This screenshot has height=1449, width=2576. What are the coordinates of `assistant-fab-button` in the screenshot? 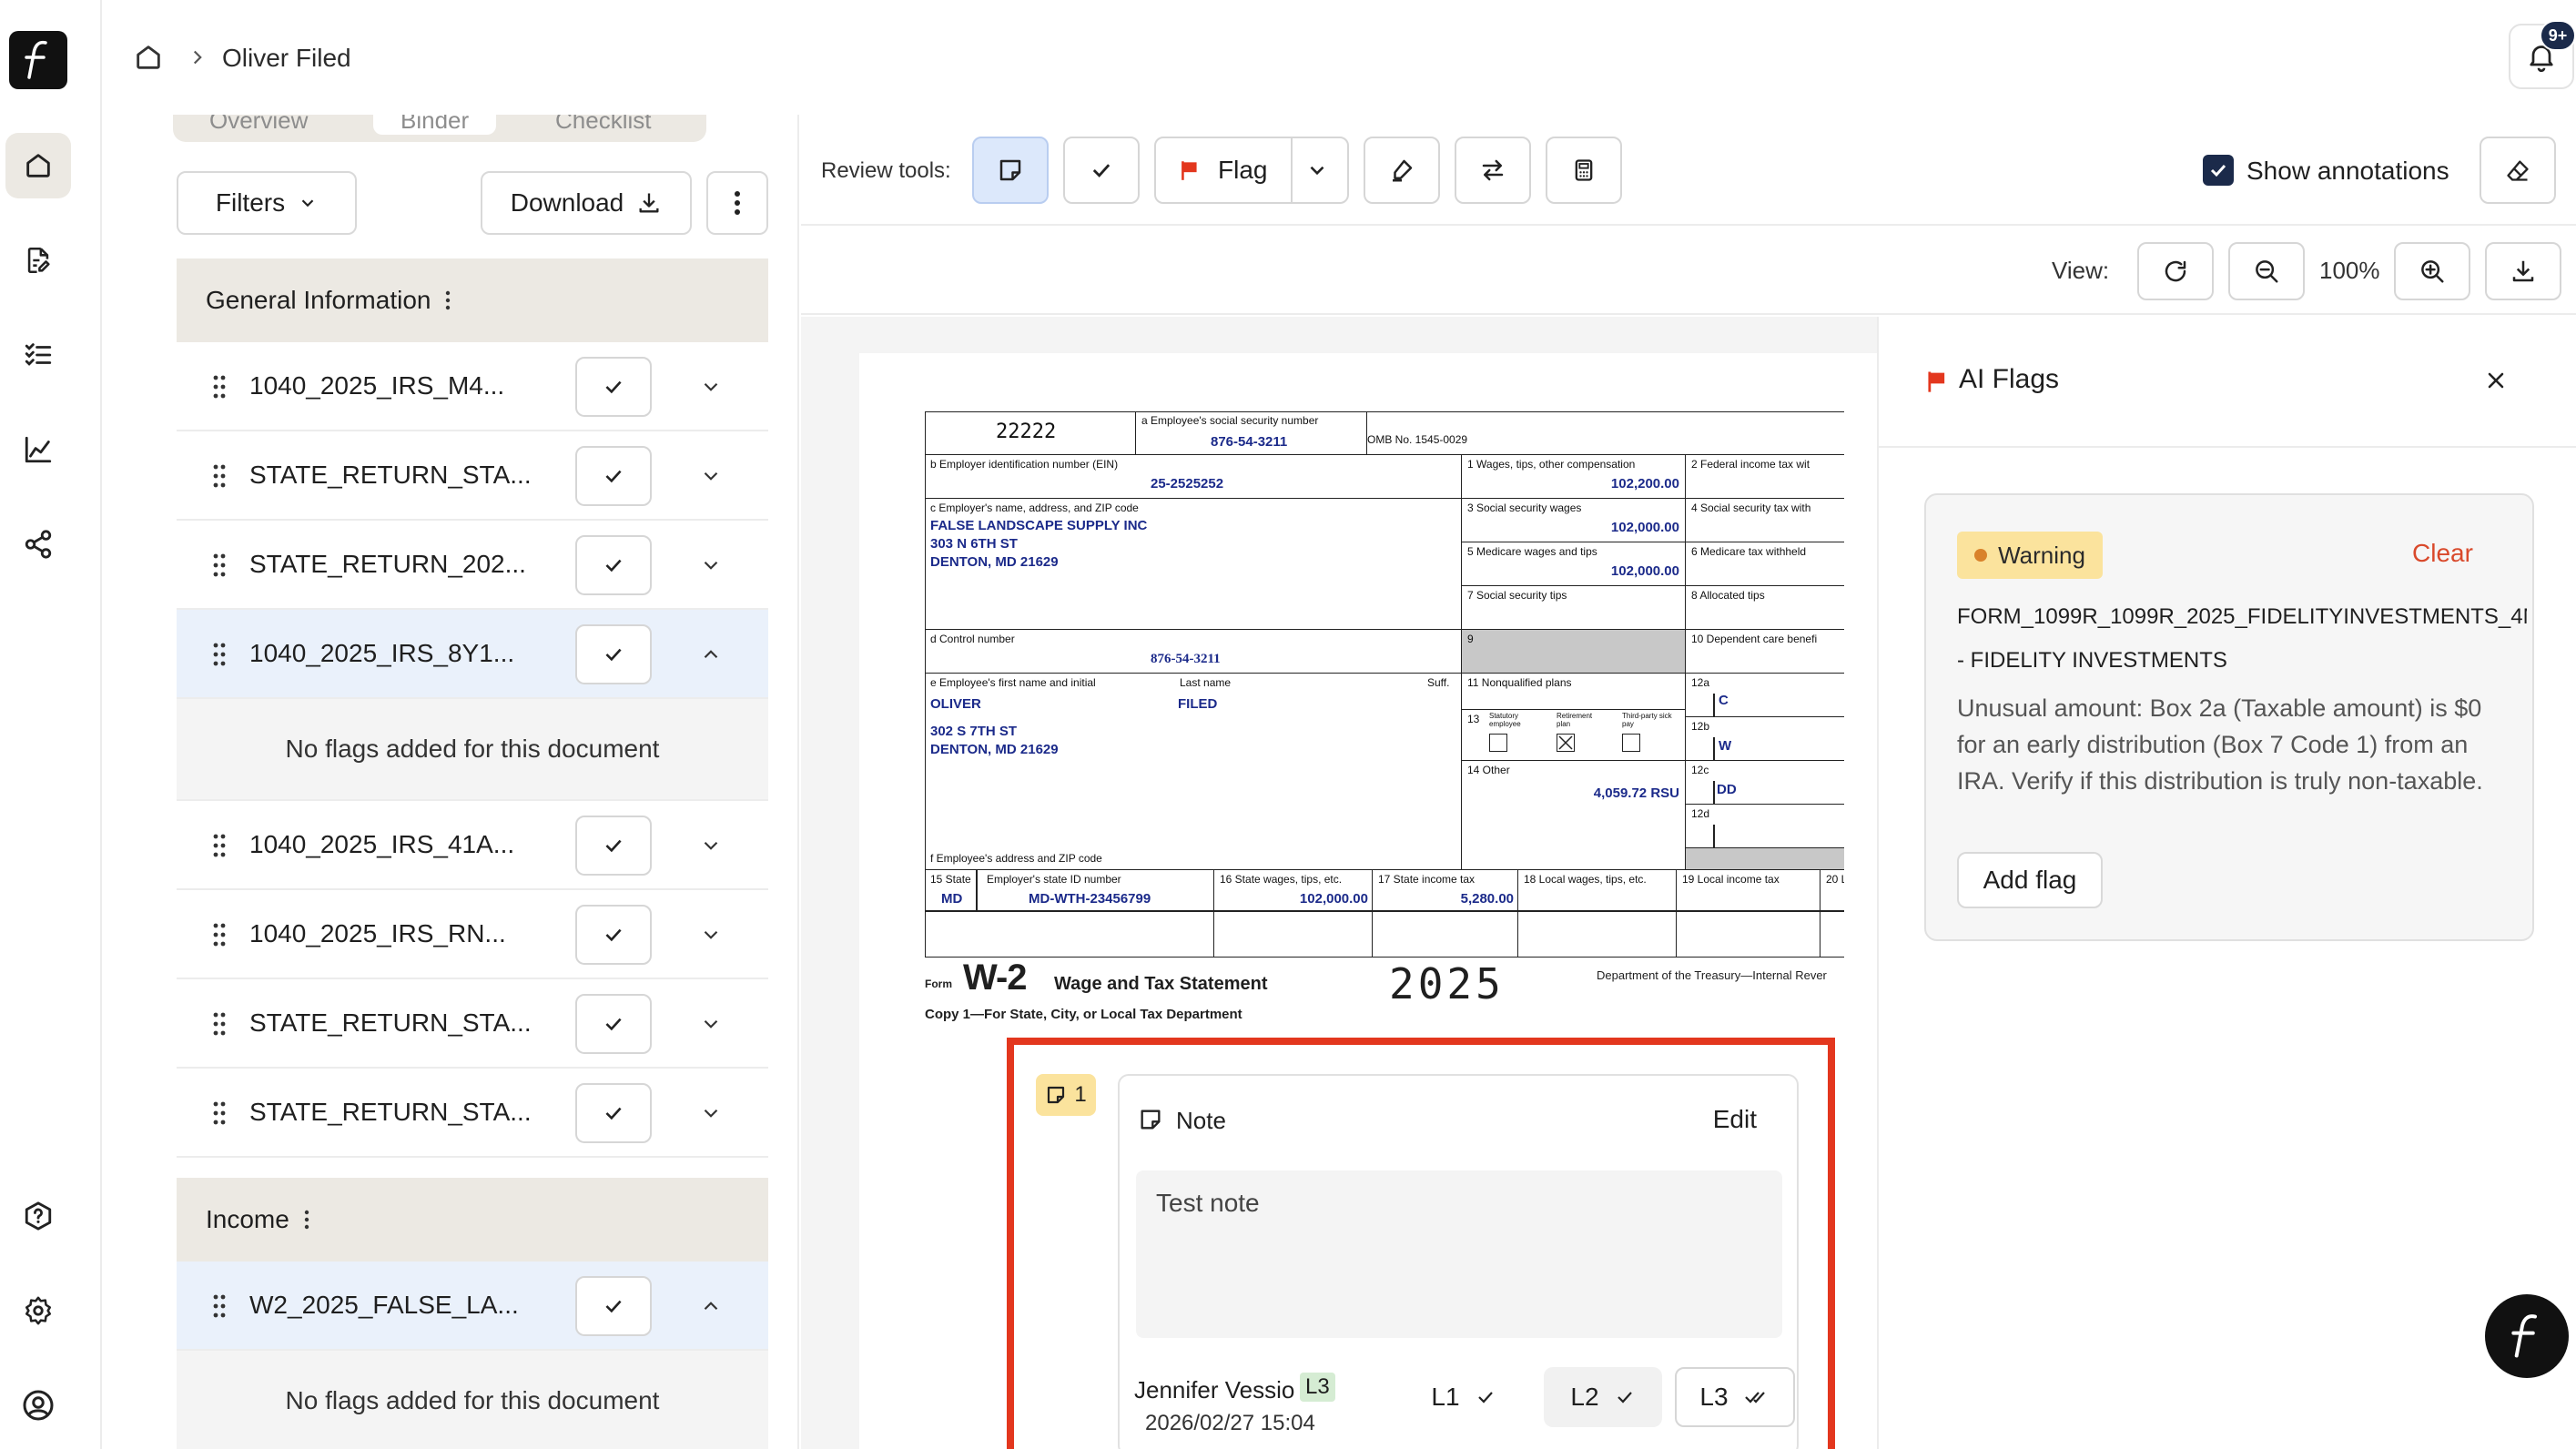 It's located at (2527, 1336).